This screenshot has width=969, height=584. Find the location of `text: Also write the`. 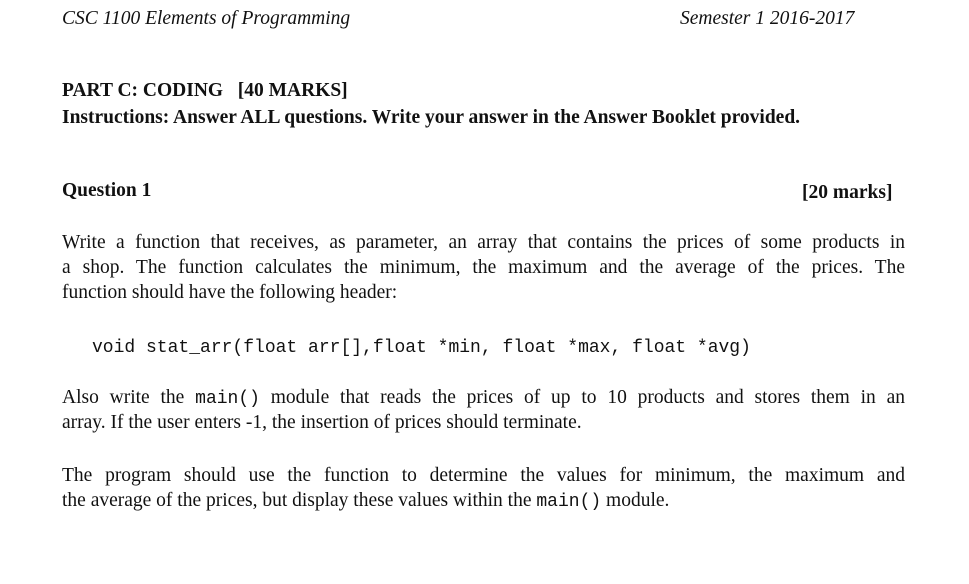

text: Also write the is located at coordinates (129, 397).